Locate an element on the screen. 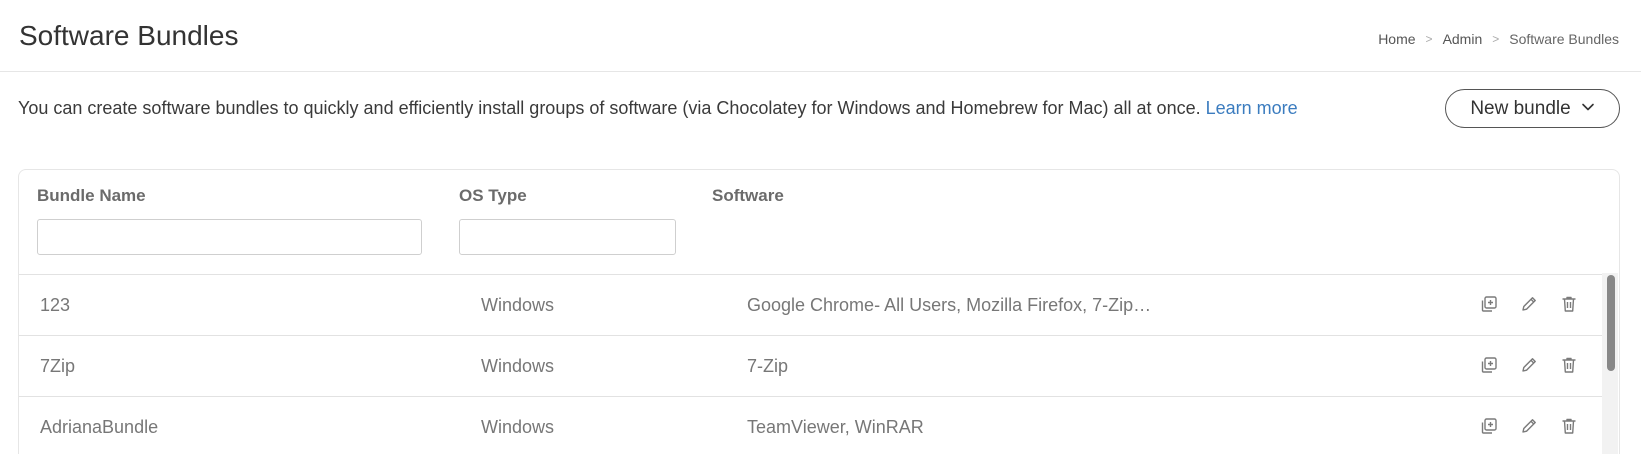 The height and width of the screenshot is (454, 1641). column-header-bundle-name: Bundle Name is located at coordinates (91, 196).